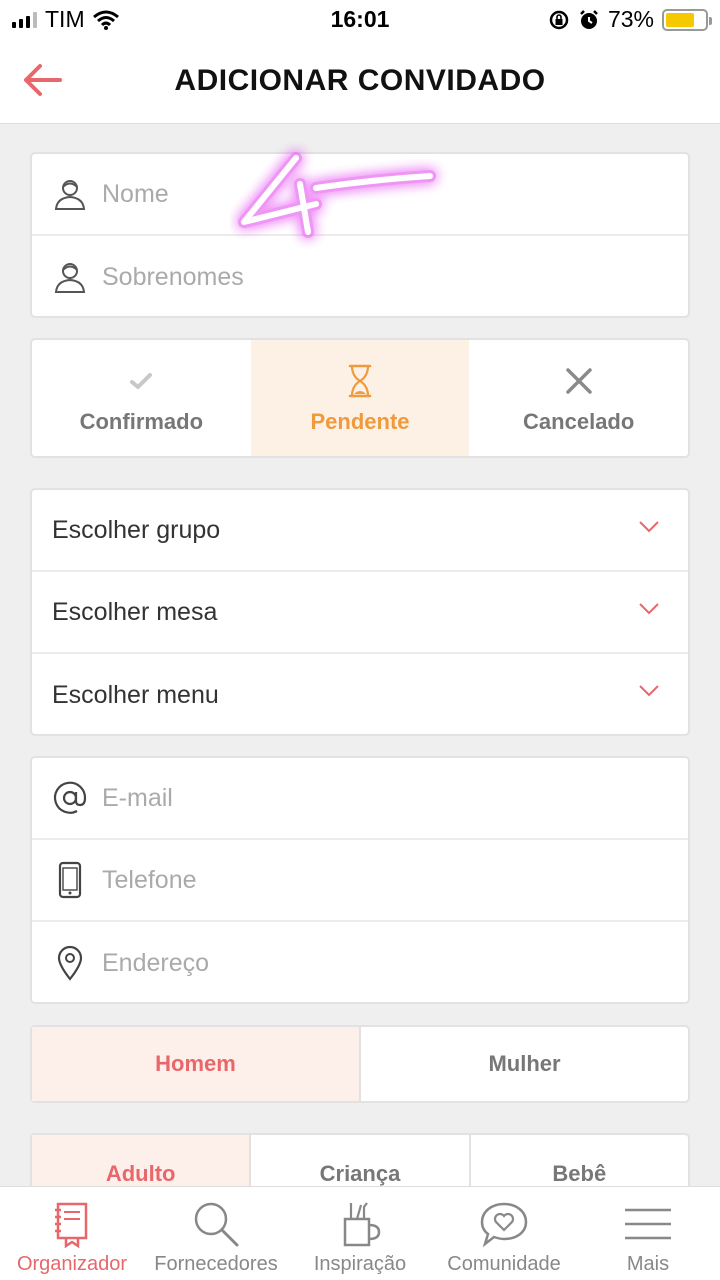  What do you see at coordinates (216, 1264) in the screenshot?
I see `tab-label: Fornecedores` at bounding box center [216, 1264].